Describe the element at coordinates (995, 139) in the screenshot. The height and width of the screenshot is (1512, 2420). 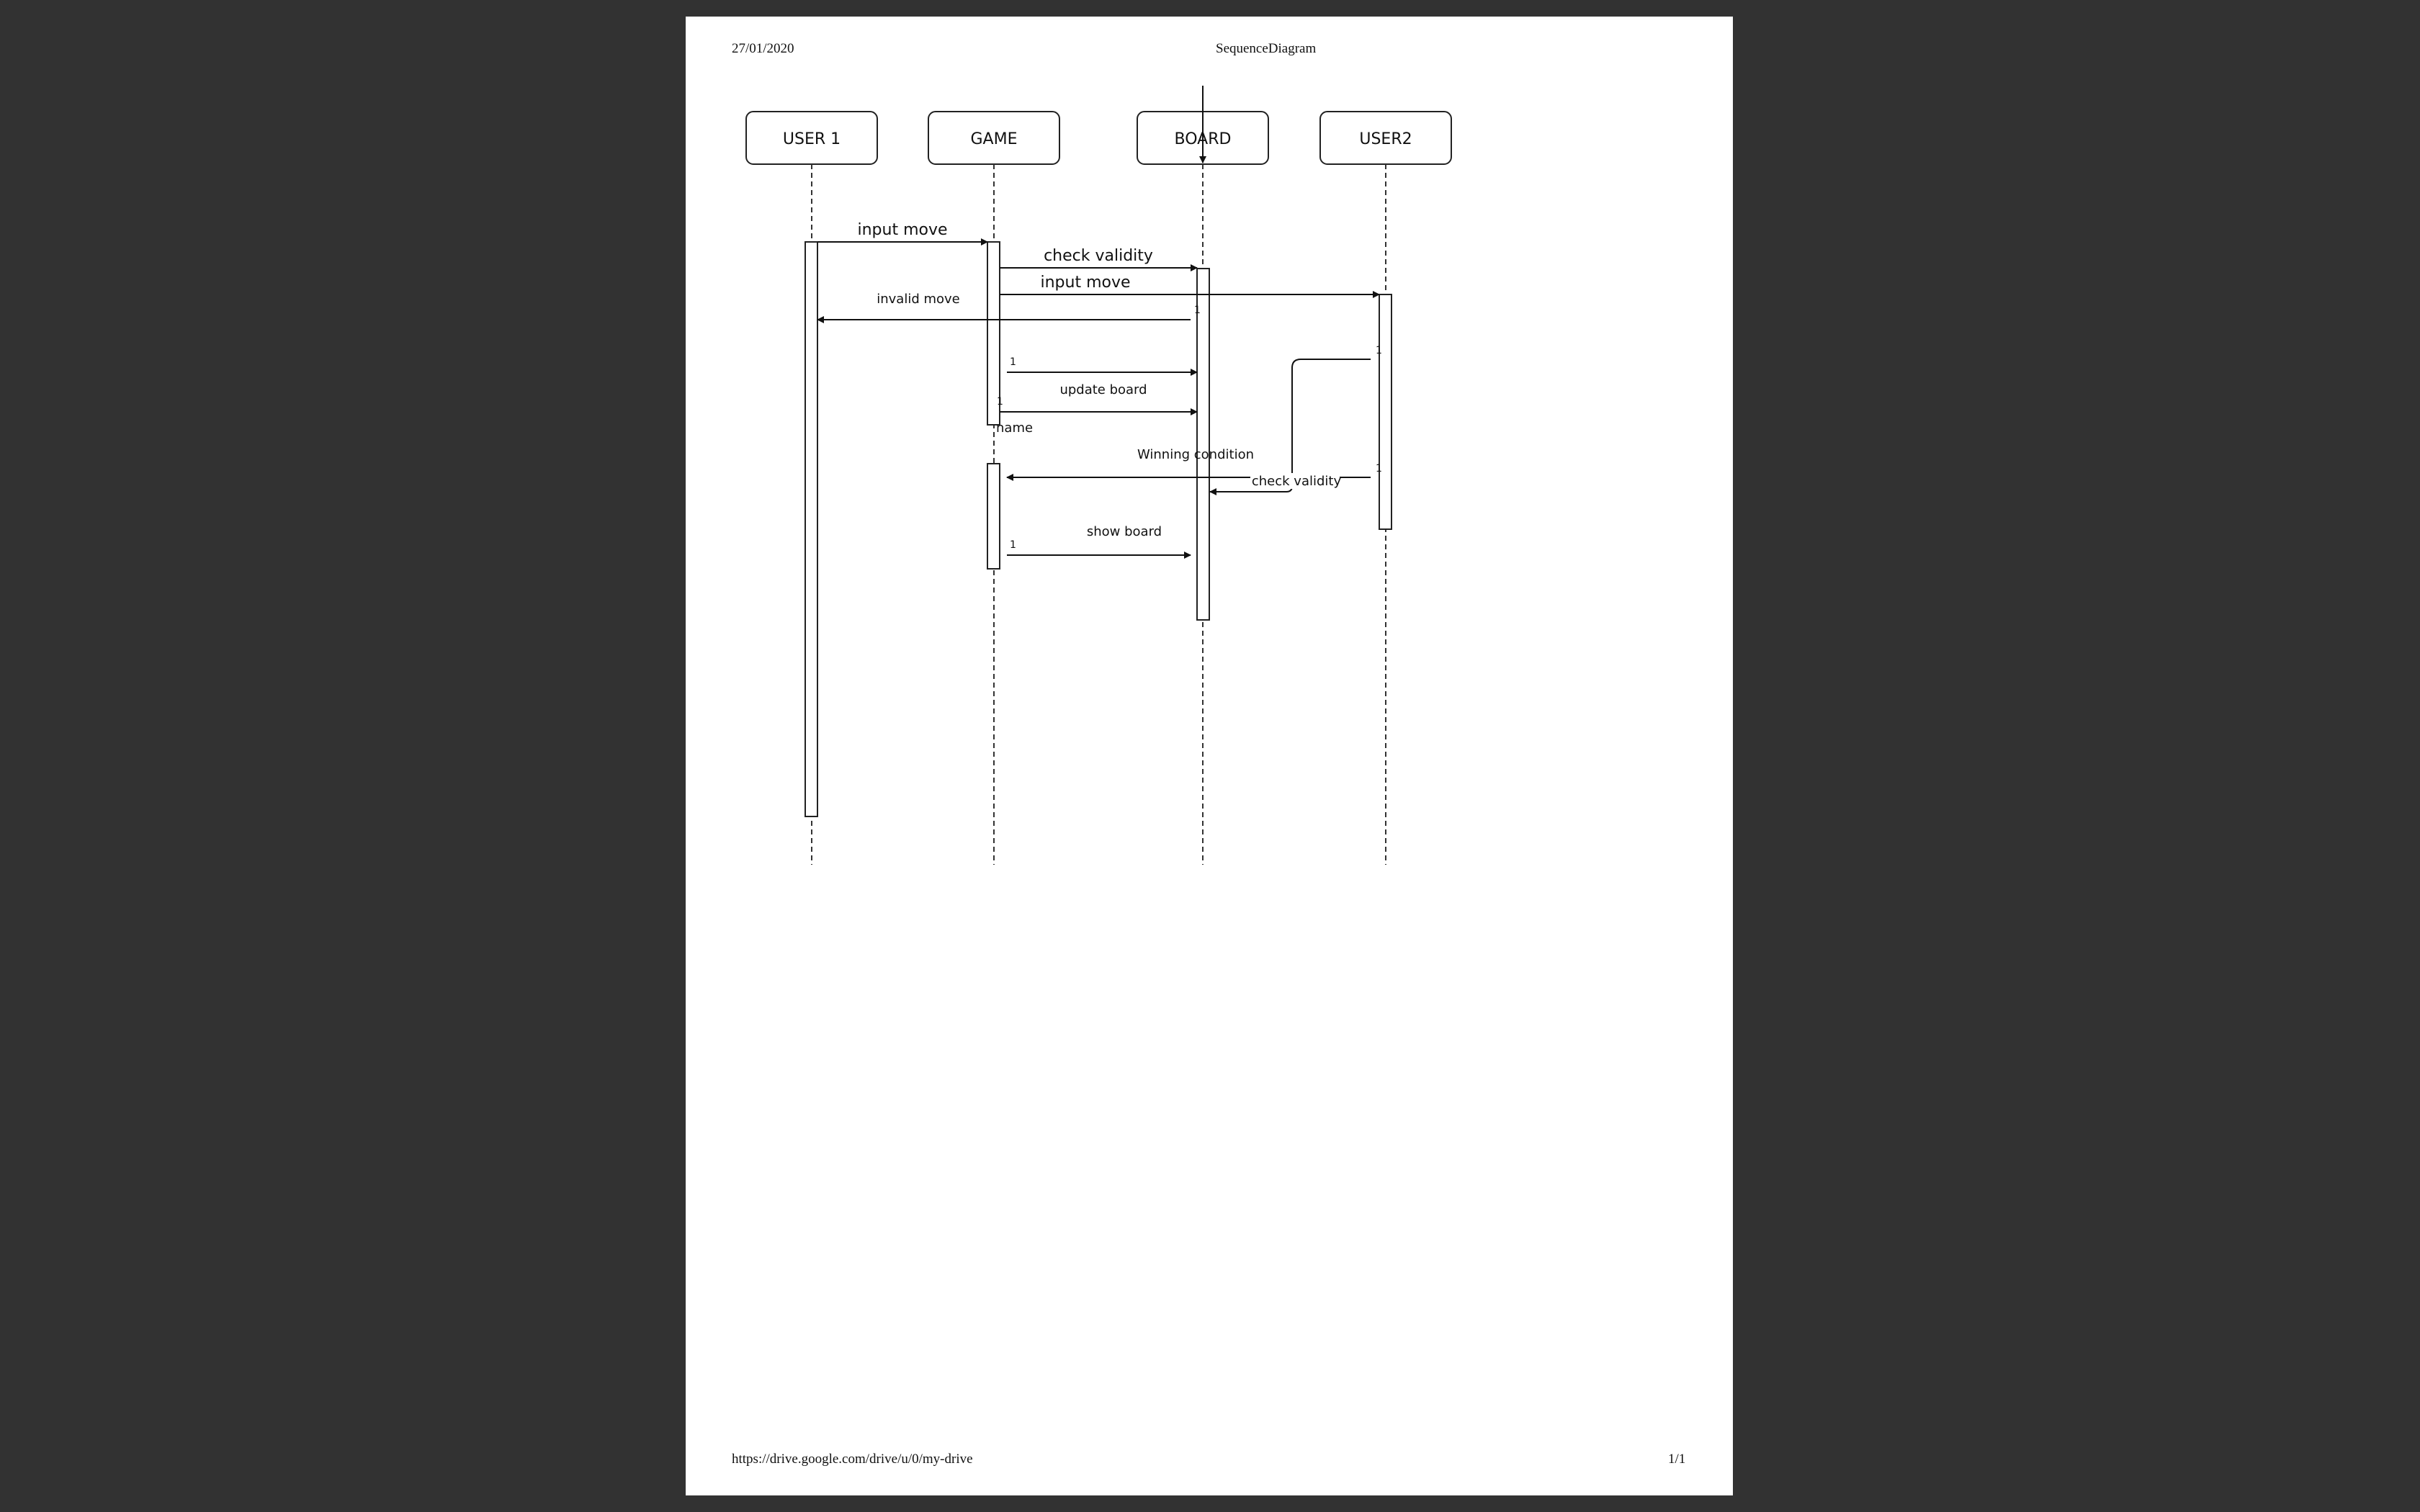
I see `lifeline-title-game: GAME` at that location.